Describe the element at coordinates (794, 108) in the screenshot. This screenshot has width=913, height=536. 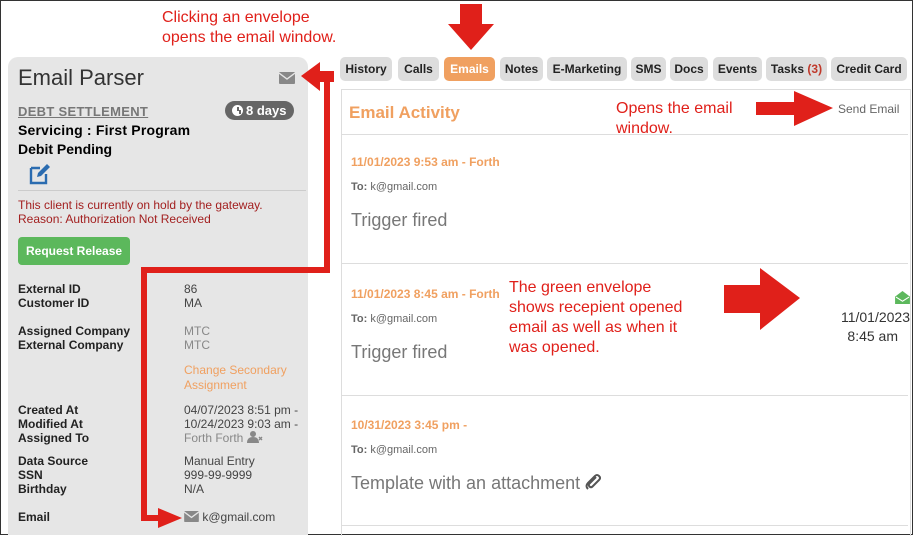
I see `arrow-right-send` at that location.